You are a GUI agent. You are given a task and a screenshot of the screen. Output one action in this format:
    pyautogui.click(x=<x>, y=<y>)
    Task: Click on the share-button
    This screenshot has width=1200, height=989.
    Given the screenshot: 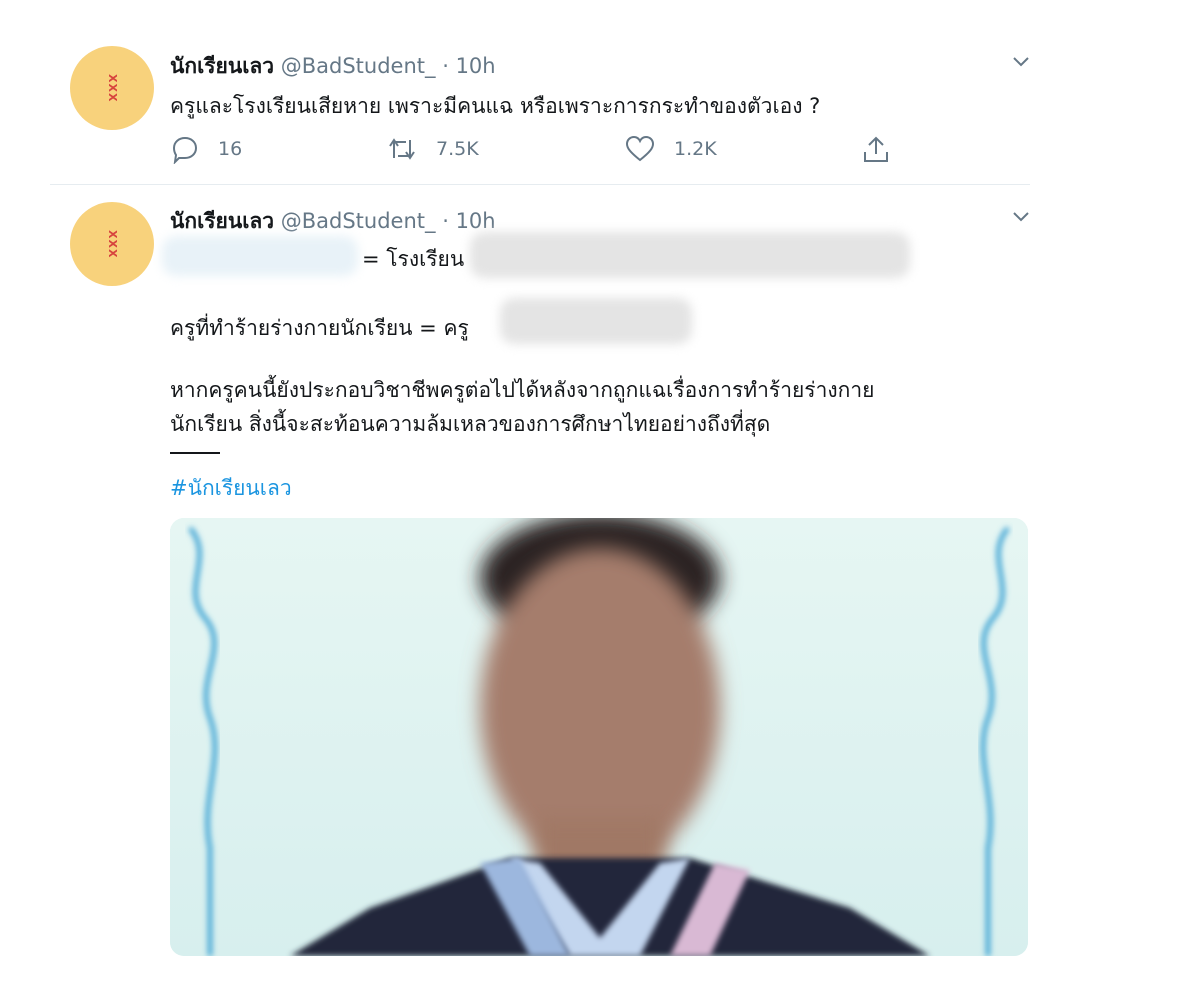 What is the action you would take?
    pyautogui.click(x=885, y=149)
    